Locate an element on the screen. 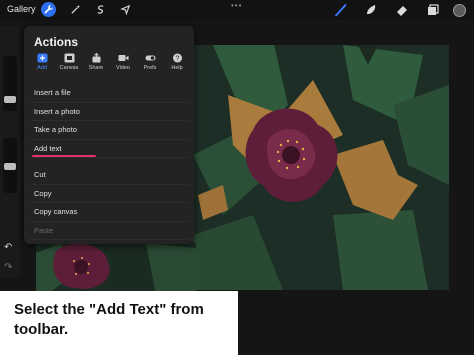  share-icon is located at coordinates (96, 58).